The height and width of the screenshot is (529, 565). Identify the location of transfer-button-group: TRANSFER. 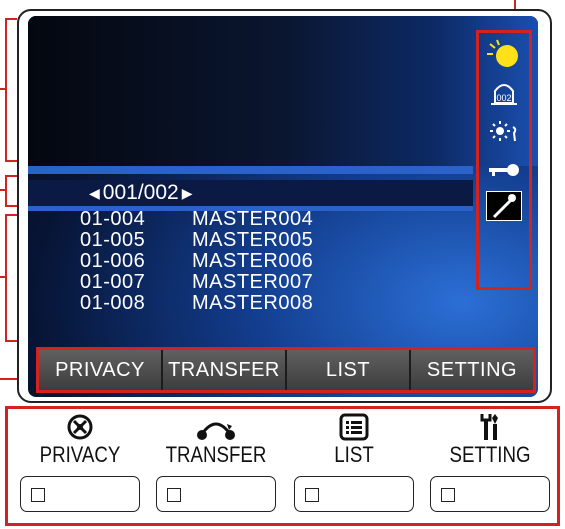
(216, 462).